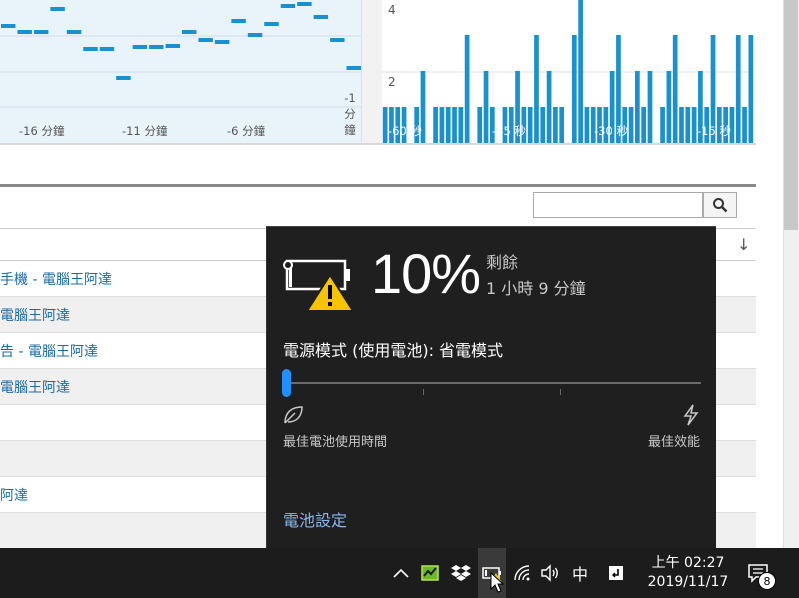 The width and height of the screenshot is (799, 598). I want to click on x-label-16: -16 分鐘, so click(42, 131).